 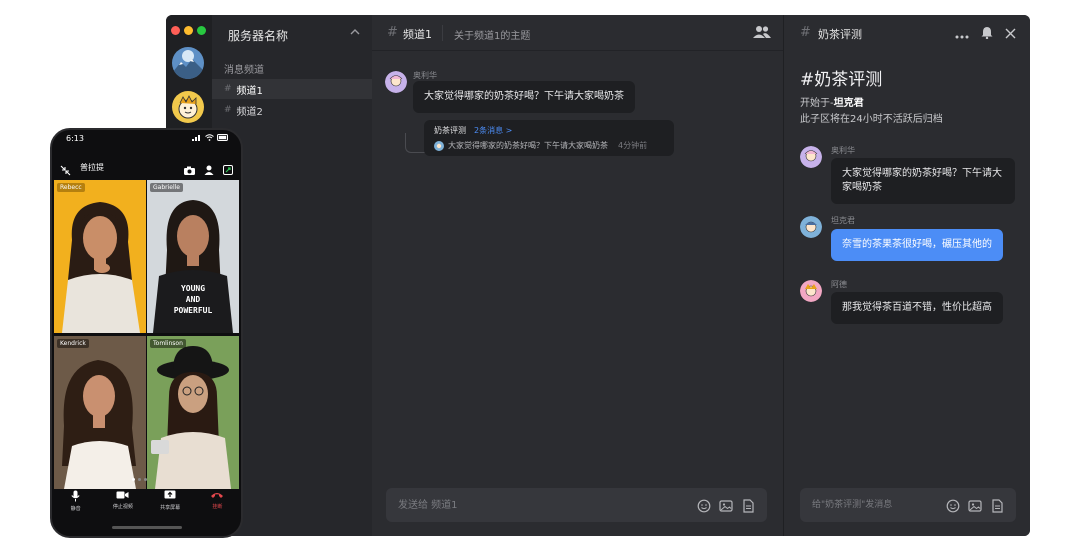 I want to click on thread-archive-note: 此子区将在24小时不活跃后归档, so click(x=871, y=119).